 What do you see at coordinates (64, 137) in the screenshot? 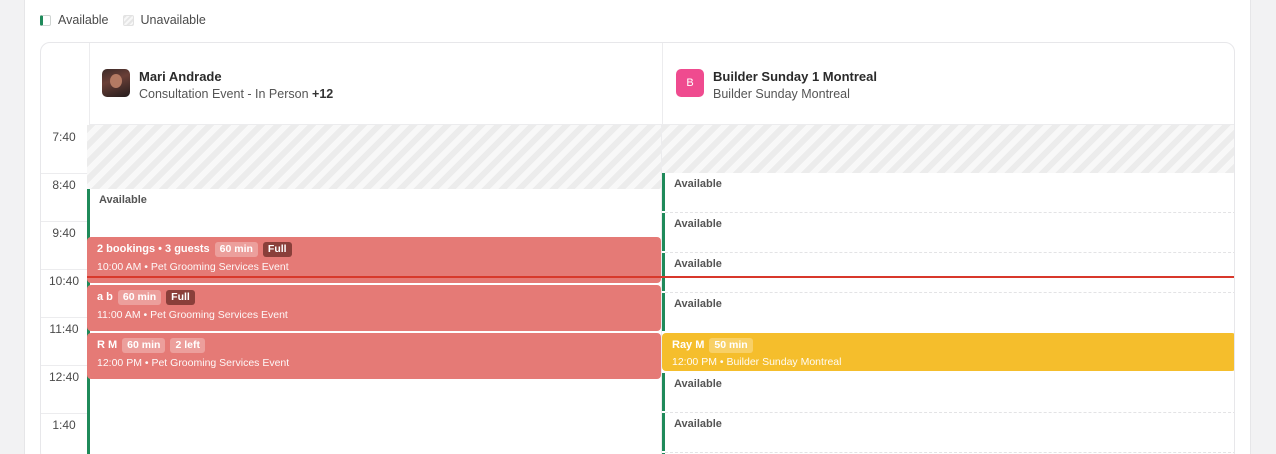
I see `time-label: 7:40` at bounding box center [64, 137].